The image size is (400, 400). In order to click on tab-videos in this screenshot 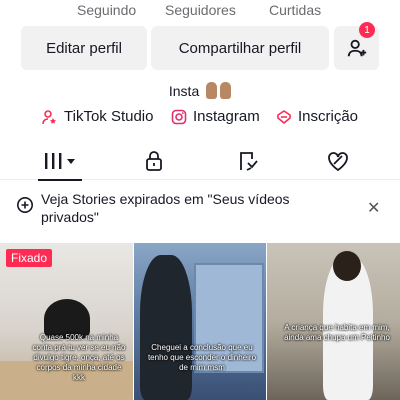, I will do `click(60, 164)`.